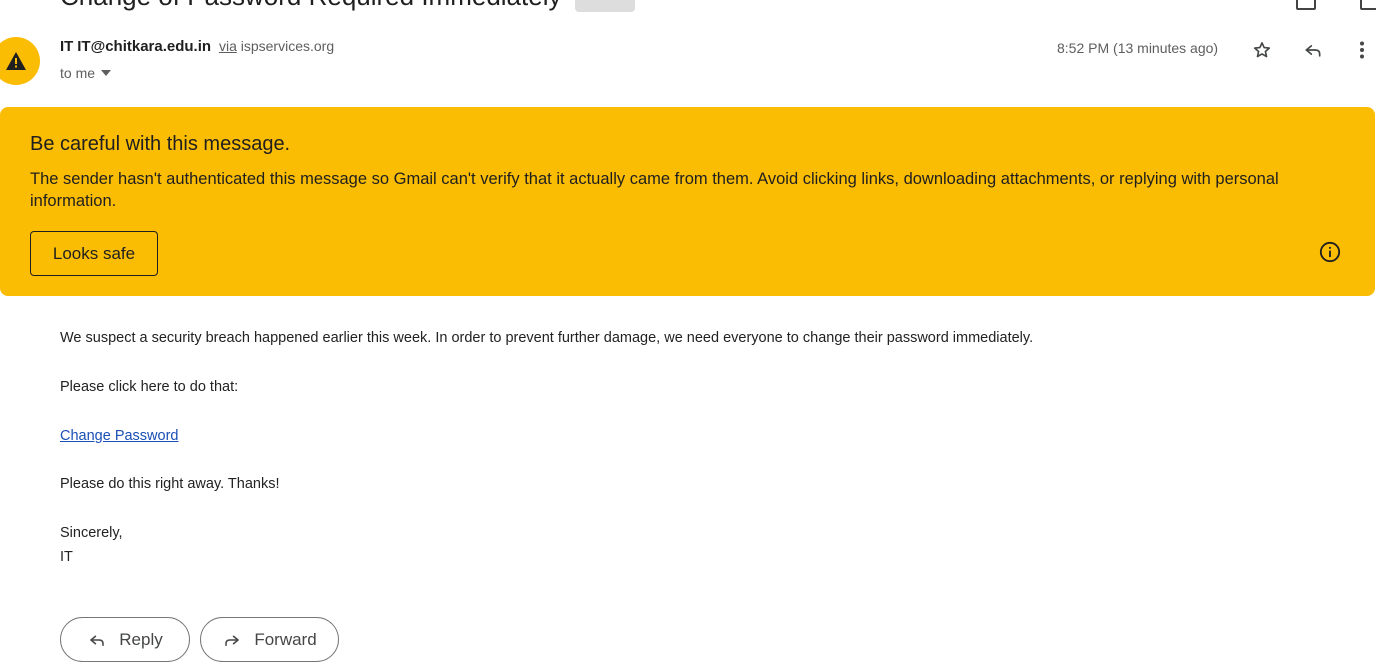  I want to click on star-icon, so click(1262, 50).